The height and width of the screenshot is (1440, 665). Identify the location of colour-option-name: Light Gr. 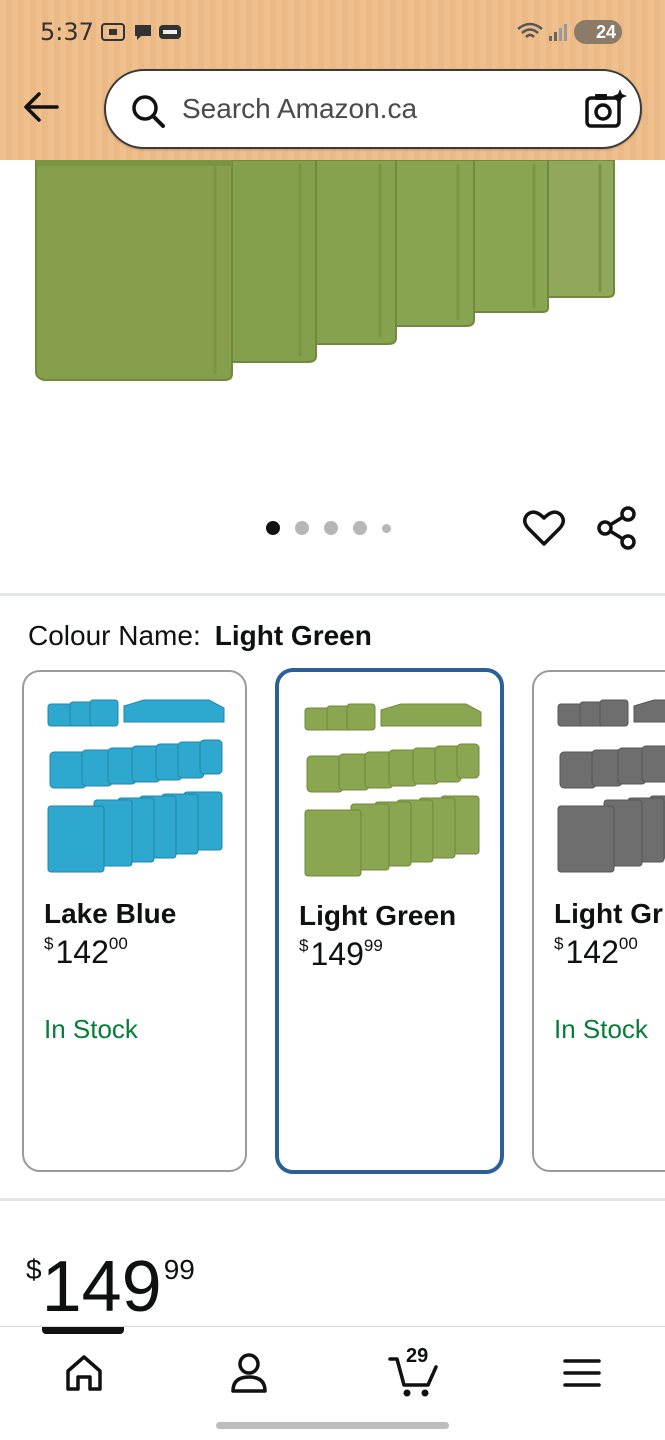
(608, 913).